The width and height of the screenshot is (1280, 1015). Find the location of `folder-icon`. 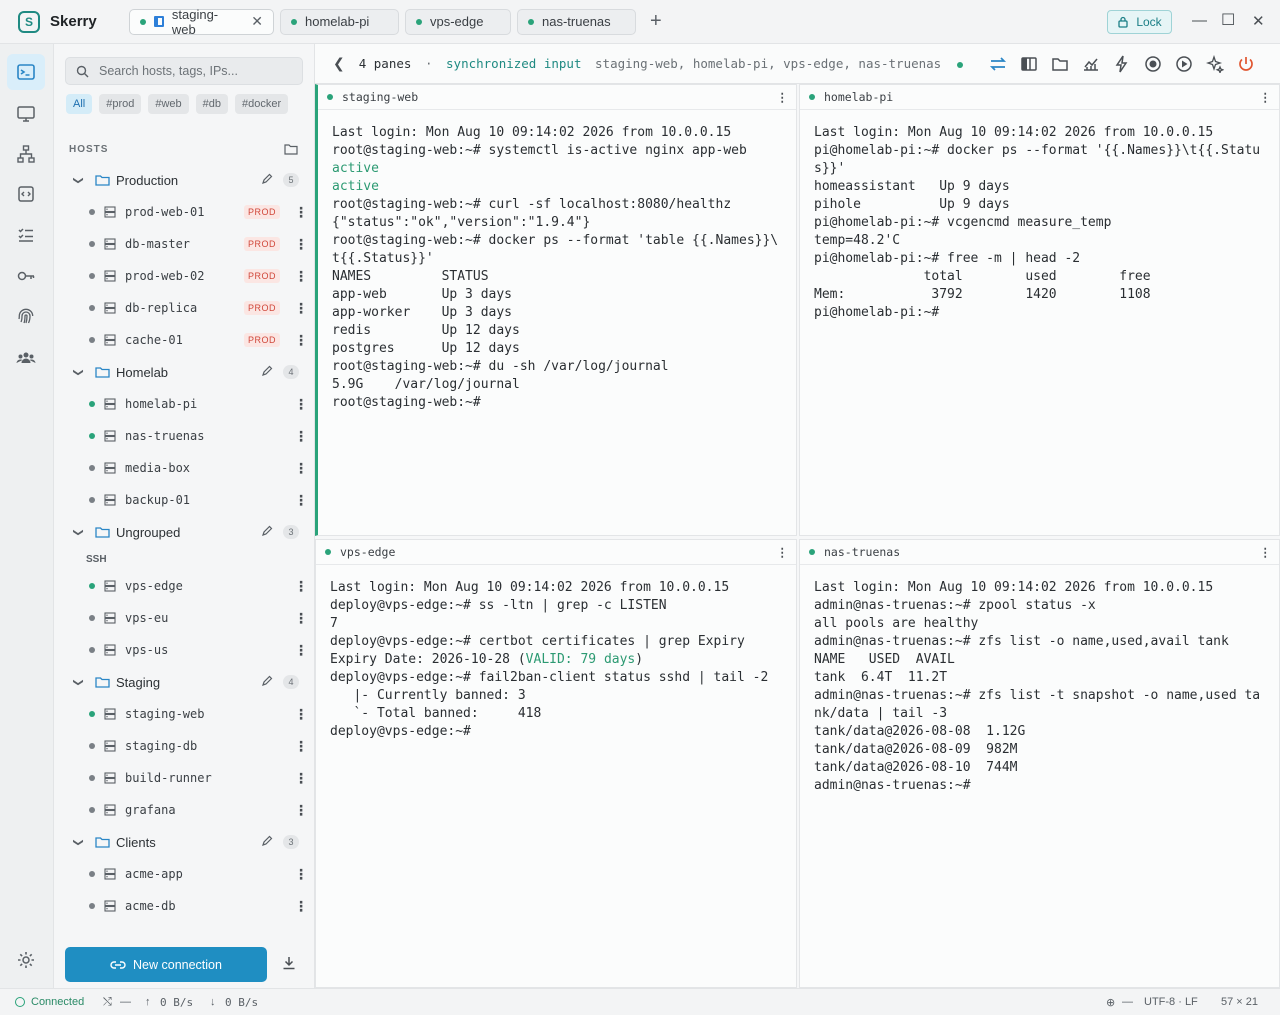

folder-icon is located at coordinates (1059, 64).